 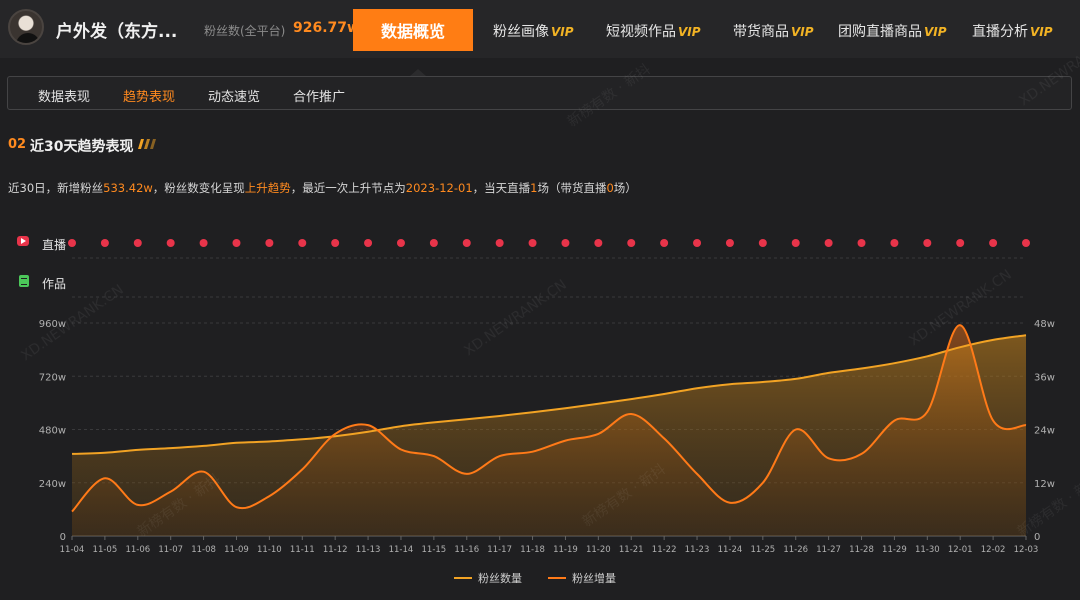 I want to click on y-left-tick-label: 480w, so click(x=52, y=431).